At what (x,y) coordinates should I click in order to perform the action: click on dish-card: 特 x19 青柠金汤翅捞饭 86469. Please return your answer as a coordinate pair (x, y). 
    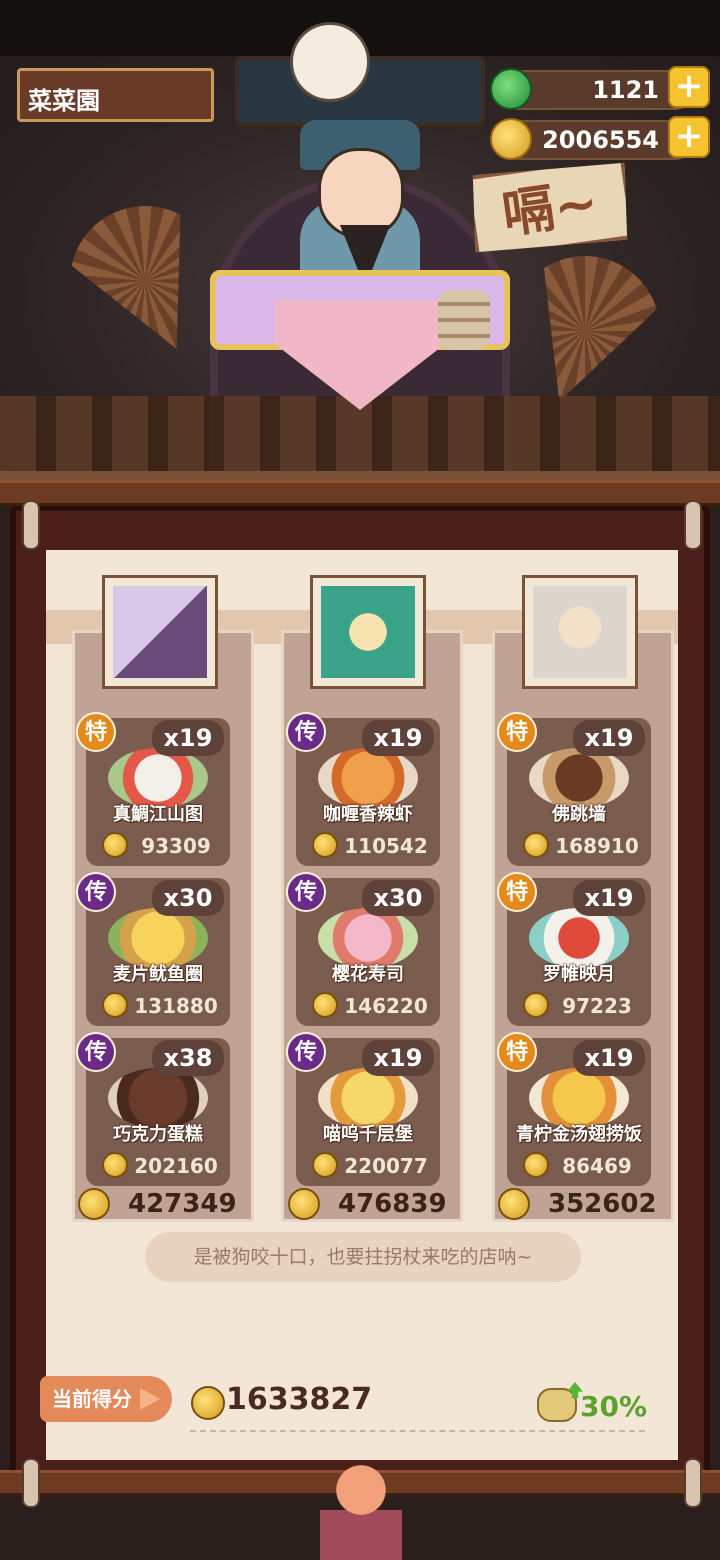
    Looking at the image, I should click on (574, 1109).